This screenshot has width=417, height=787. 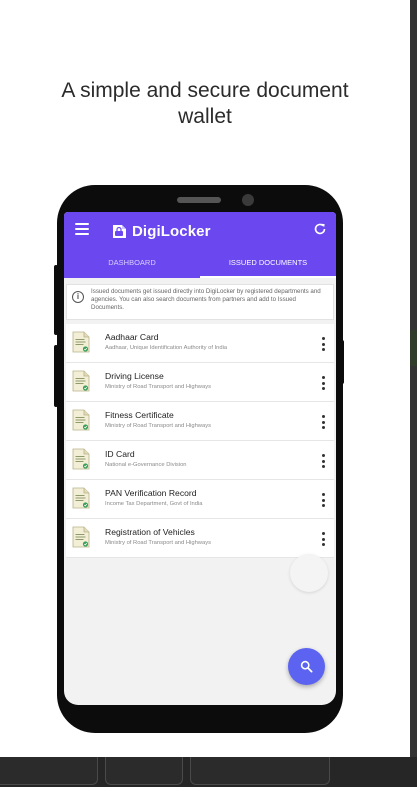 What do you see at coordinates (200, 245) in the screenshot?
I see `app-bar: DigiLocker DASHBOARD ISSUED DOCUMENTS` at bounding box center [200, 245].